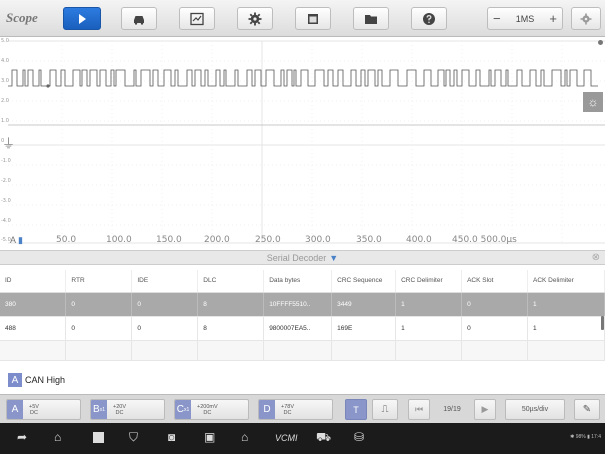 Image resolution: width=605 pixels, height=454 pixels. Describe the element at coordinates (429, 18) in the screenshot. I see `help-button` at that location.